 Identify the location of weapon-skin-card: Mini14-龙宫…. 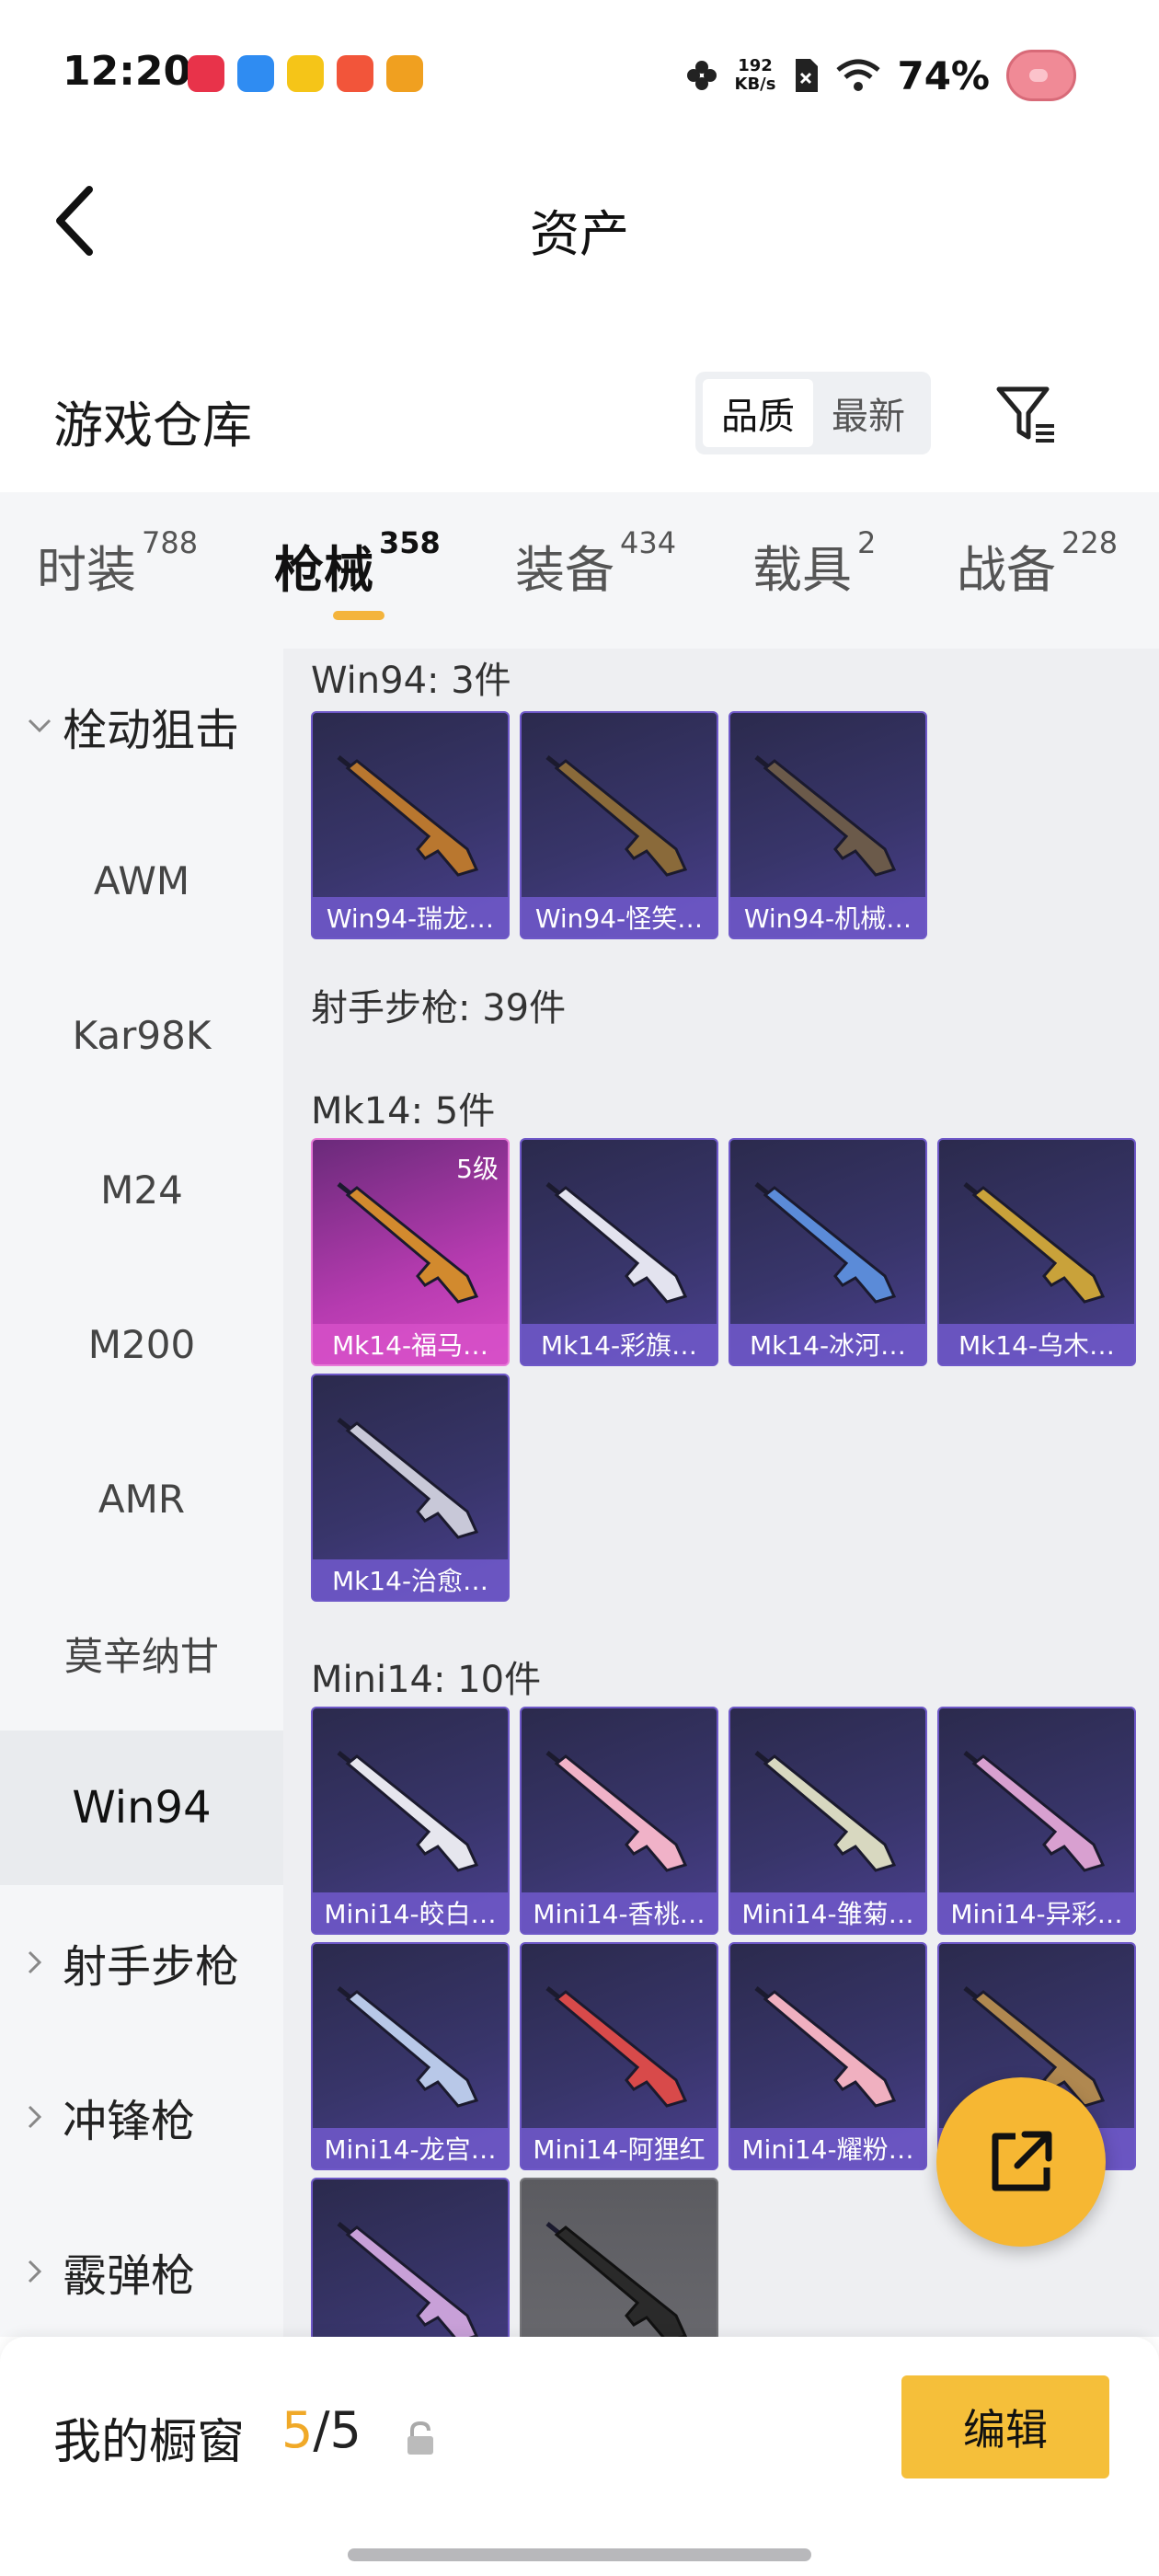
(410, 2056).